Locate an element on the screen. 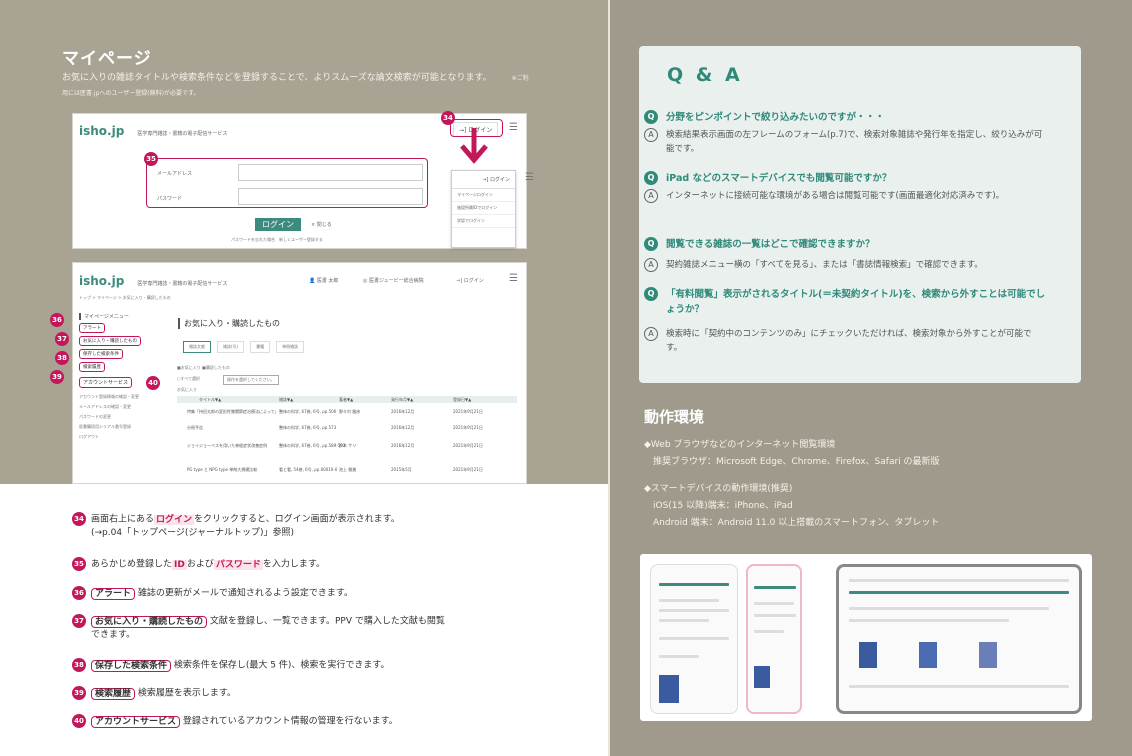 This screenshot has width=1132, height=756. table-cell: 2021年9月21日 is located at coordinates (468, 445).